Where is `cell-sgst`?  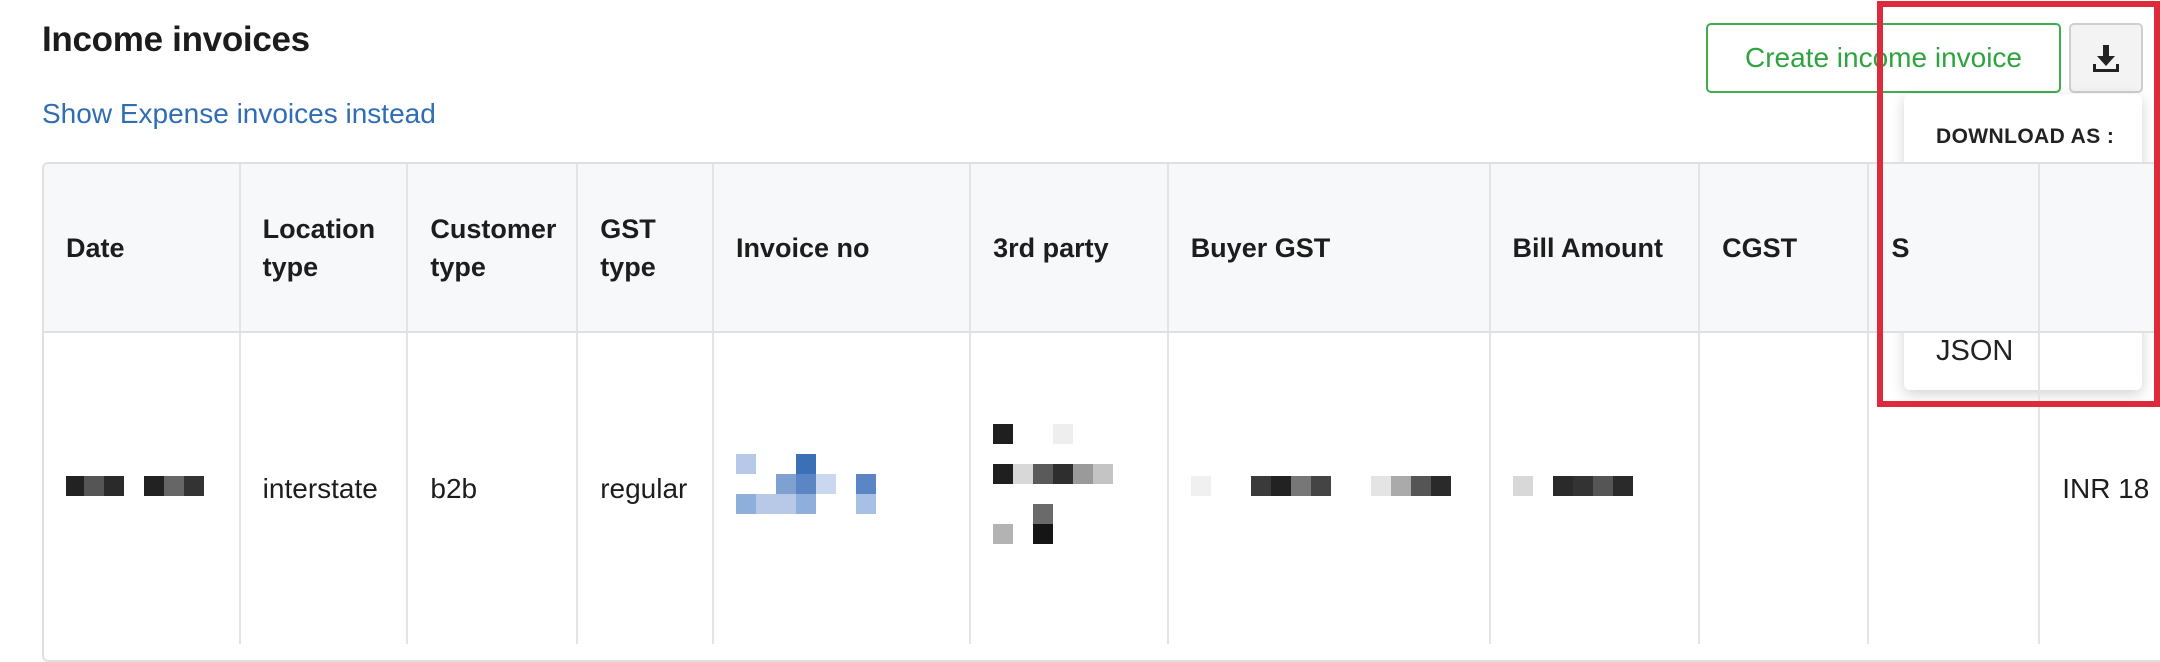
cell-sgst is located at coordinates (1954, 488).